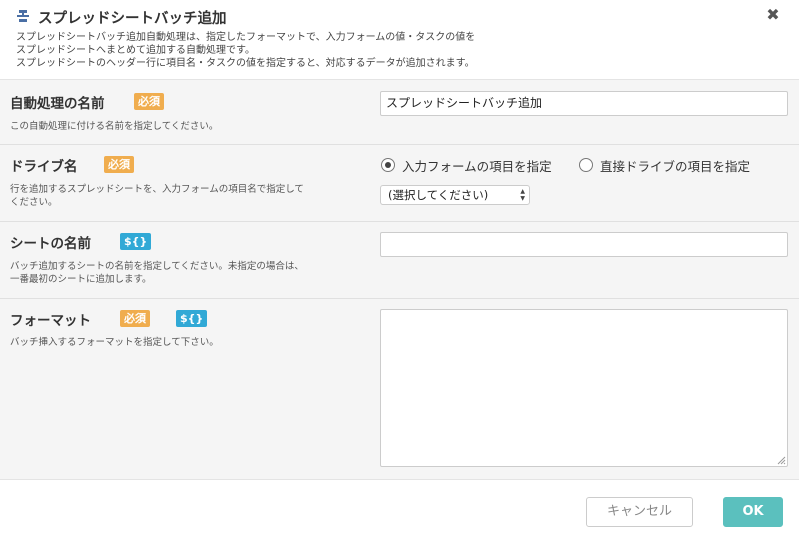 Image resolution: width=799 pixels, height=541 pixels. I want to click on close-icon: ✖, so click(773, 15).